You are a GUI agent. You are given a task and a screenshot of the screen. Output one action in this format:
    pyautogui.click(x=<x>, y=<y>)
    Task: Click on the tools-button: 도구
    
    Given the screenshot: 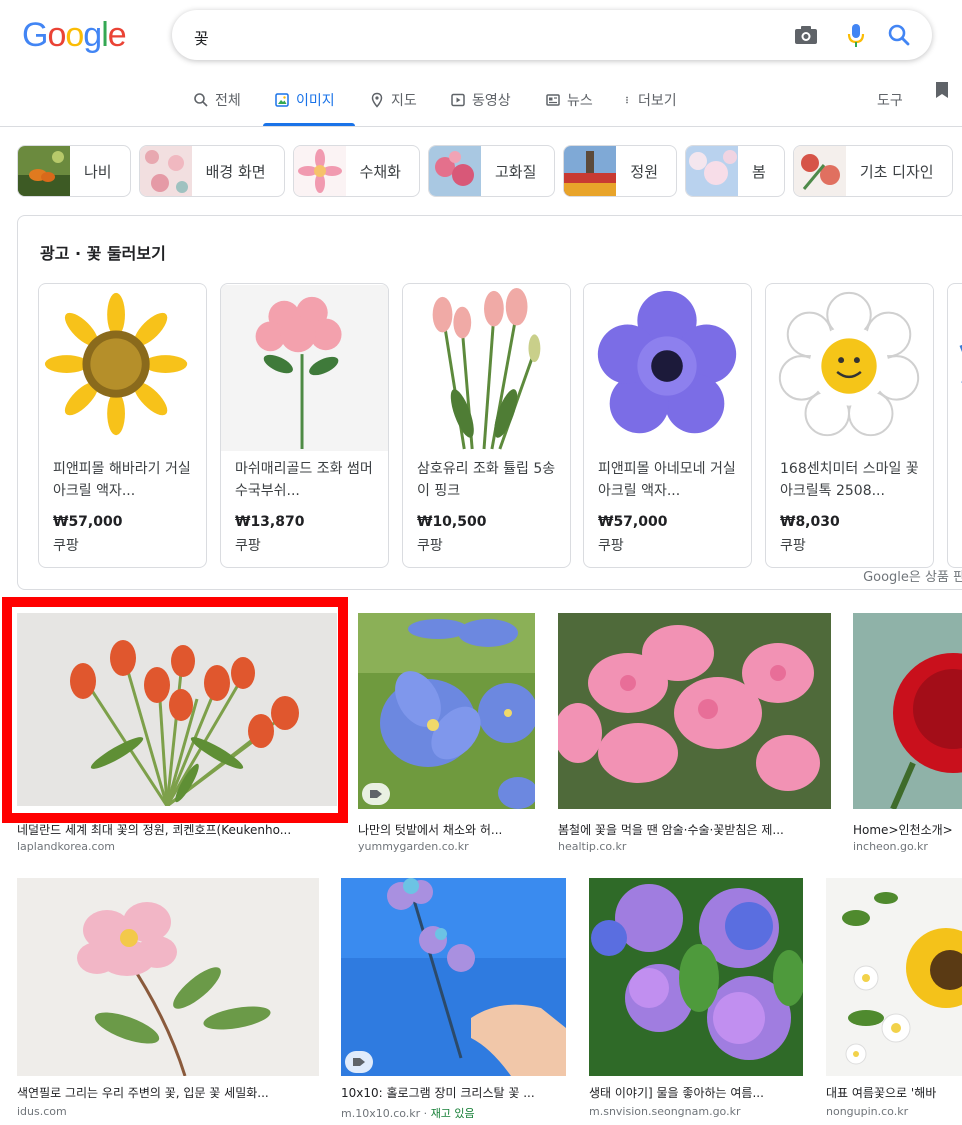 What is the action you would take?
    pyautogui.click(x=890, y=100)
    